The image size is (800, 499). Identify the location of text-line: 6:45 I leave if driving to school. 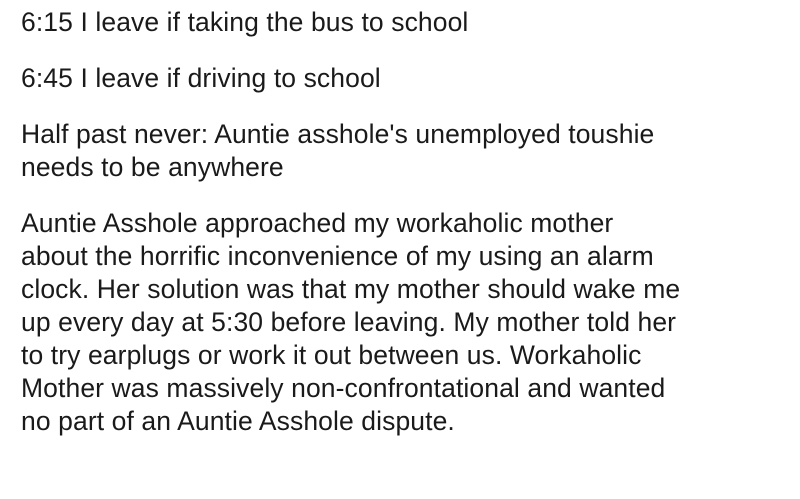
(201, 78).